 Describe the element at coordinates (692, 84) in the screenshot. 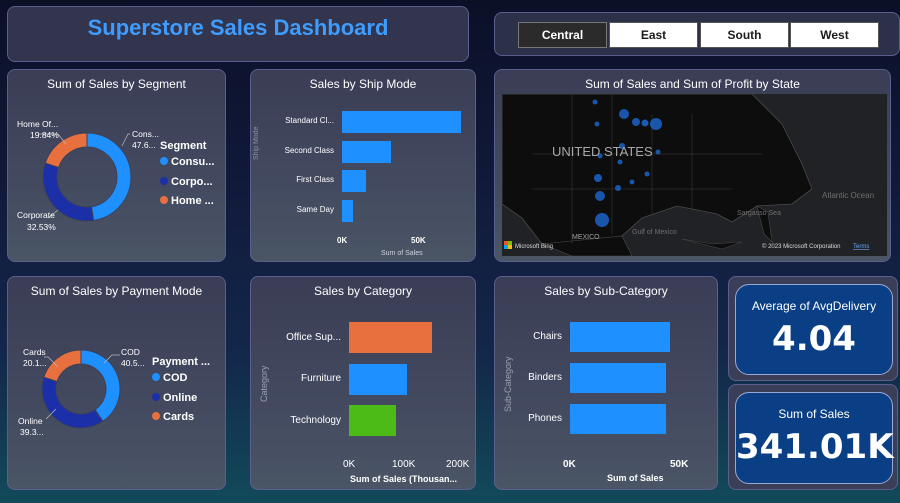

I see `map-panel-title: Sum of Sales and Sum of Profit by State` at that location.